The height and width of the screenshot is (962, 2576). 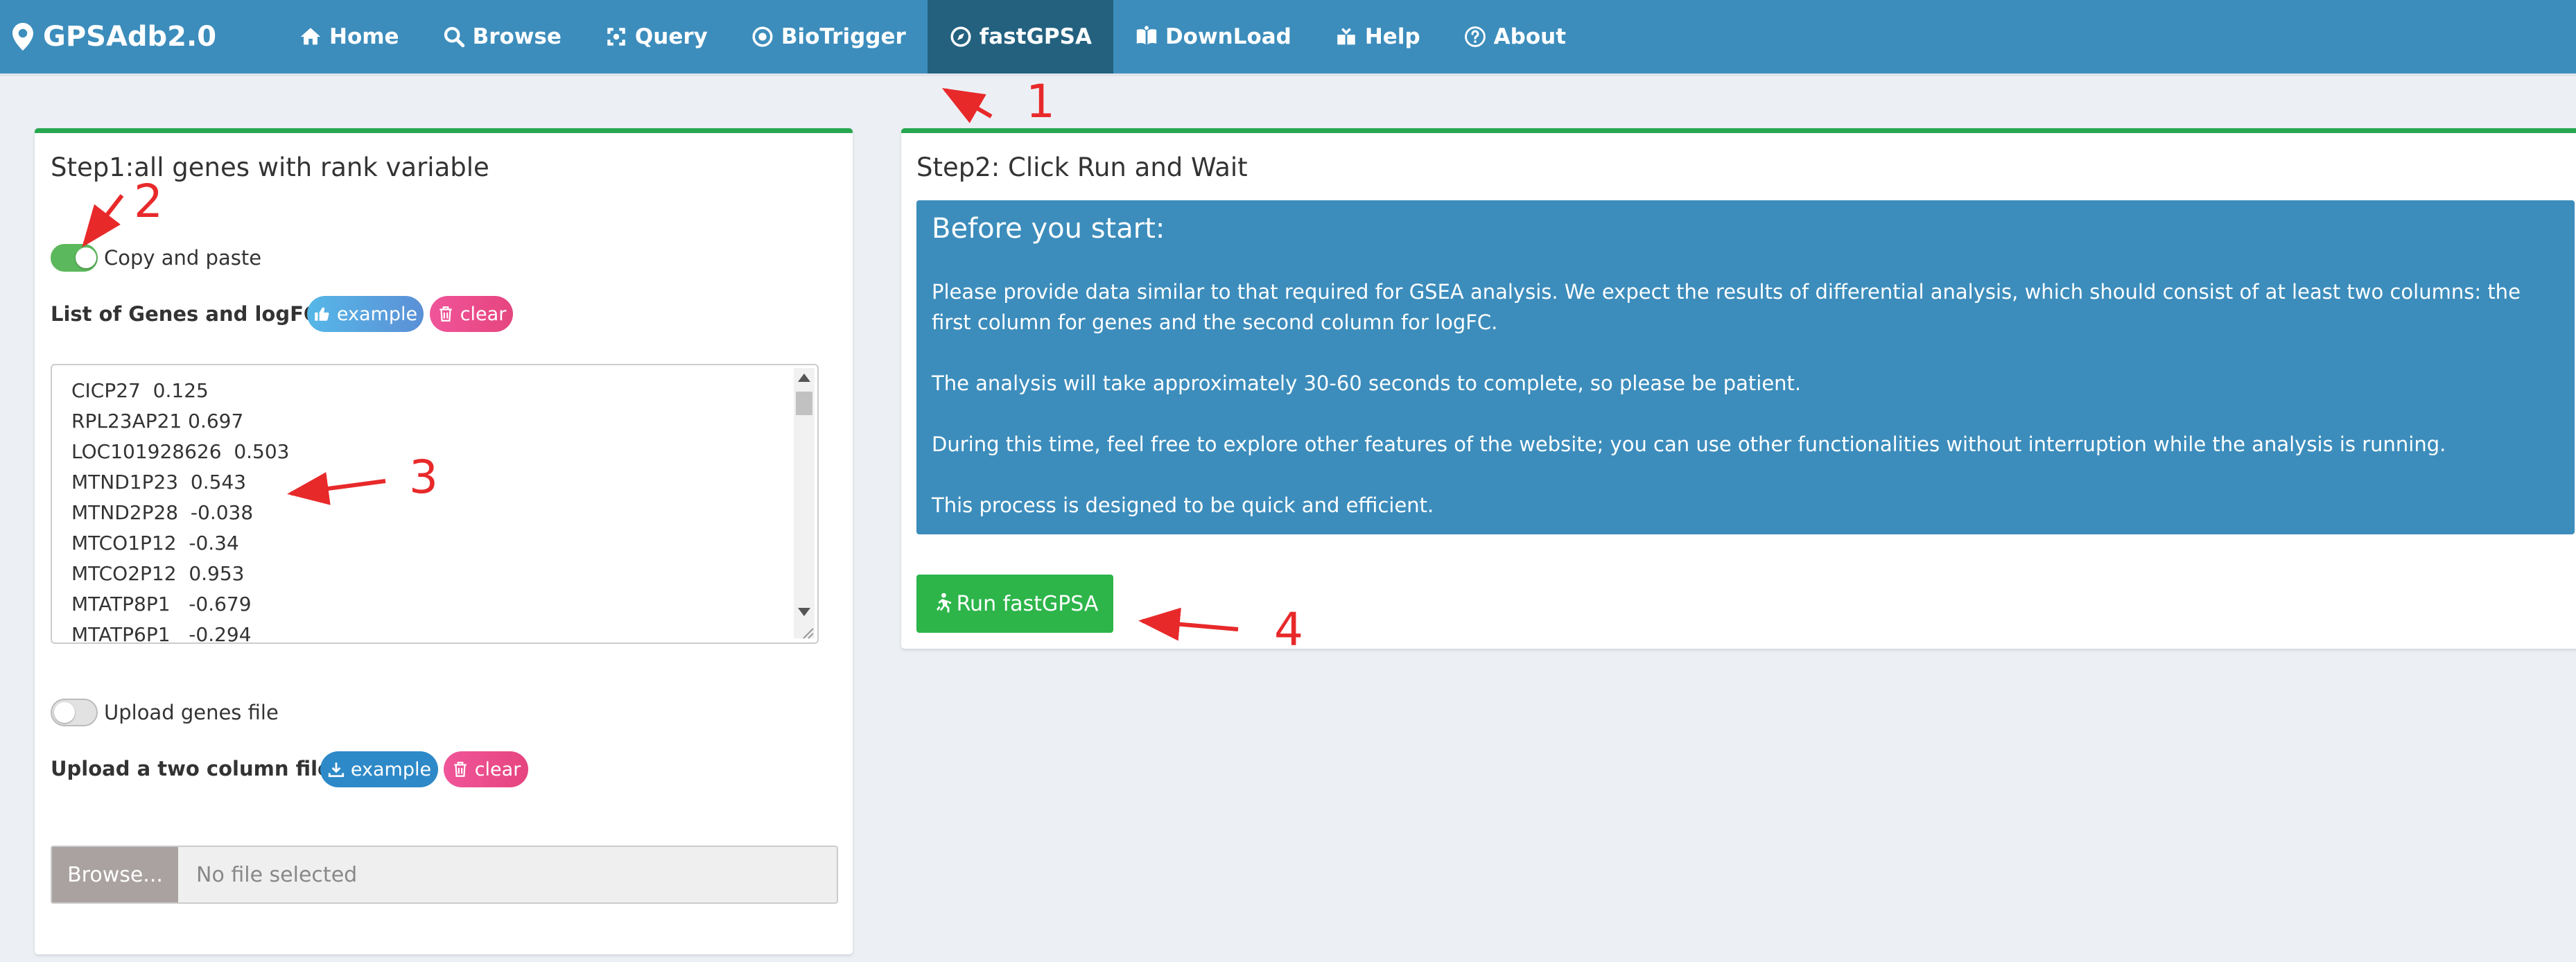 I want to click on upload-clear-button: clear, so click(x=486, y=769).